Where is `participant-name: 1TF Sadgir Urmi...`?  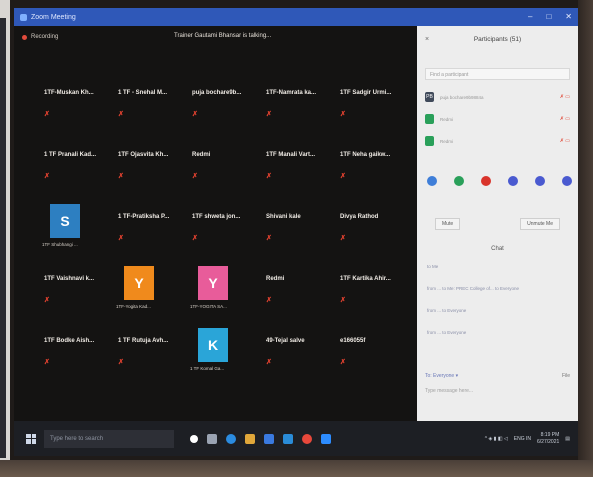
participant-name: 1TF Sadgir Urmi... is located at coordinates (366, 93).